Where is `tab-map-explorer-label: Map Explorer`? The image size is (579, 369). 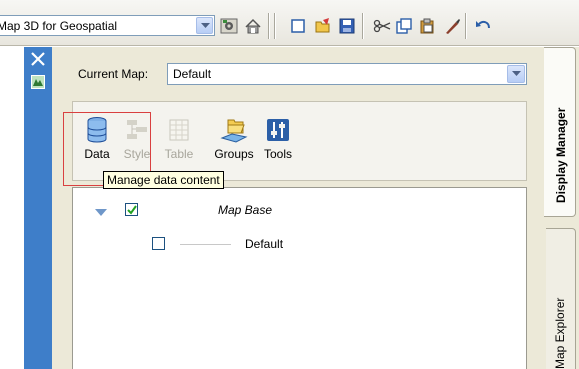
tab-map-explorer-label: Map Explorer is located at coordinates (560, 333).